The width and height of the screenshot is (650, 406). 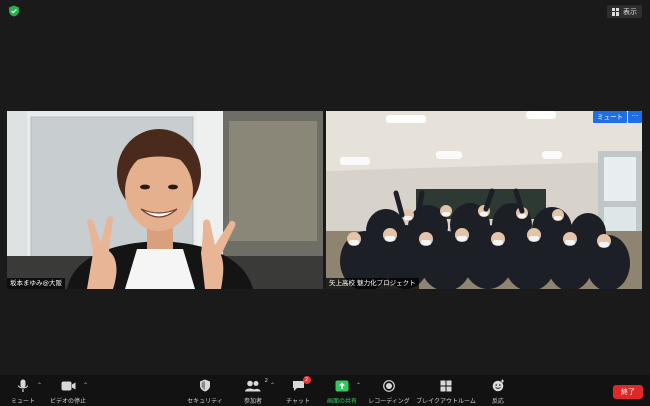 I want to click on video-camera-icon, so click(x=68, y=385).